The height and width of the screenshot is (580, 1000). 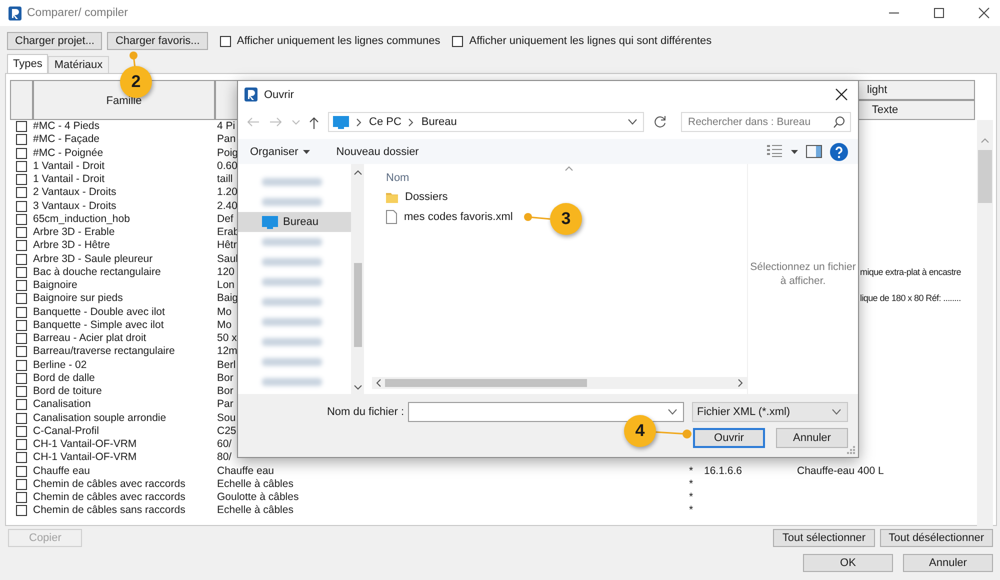 What do you see at coordinates (840, 471) in the screenshot?
I see `table-cell-text: Chauffe-eau 400 L` at bounding box center [840, 471].